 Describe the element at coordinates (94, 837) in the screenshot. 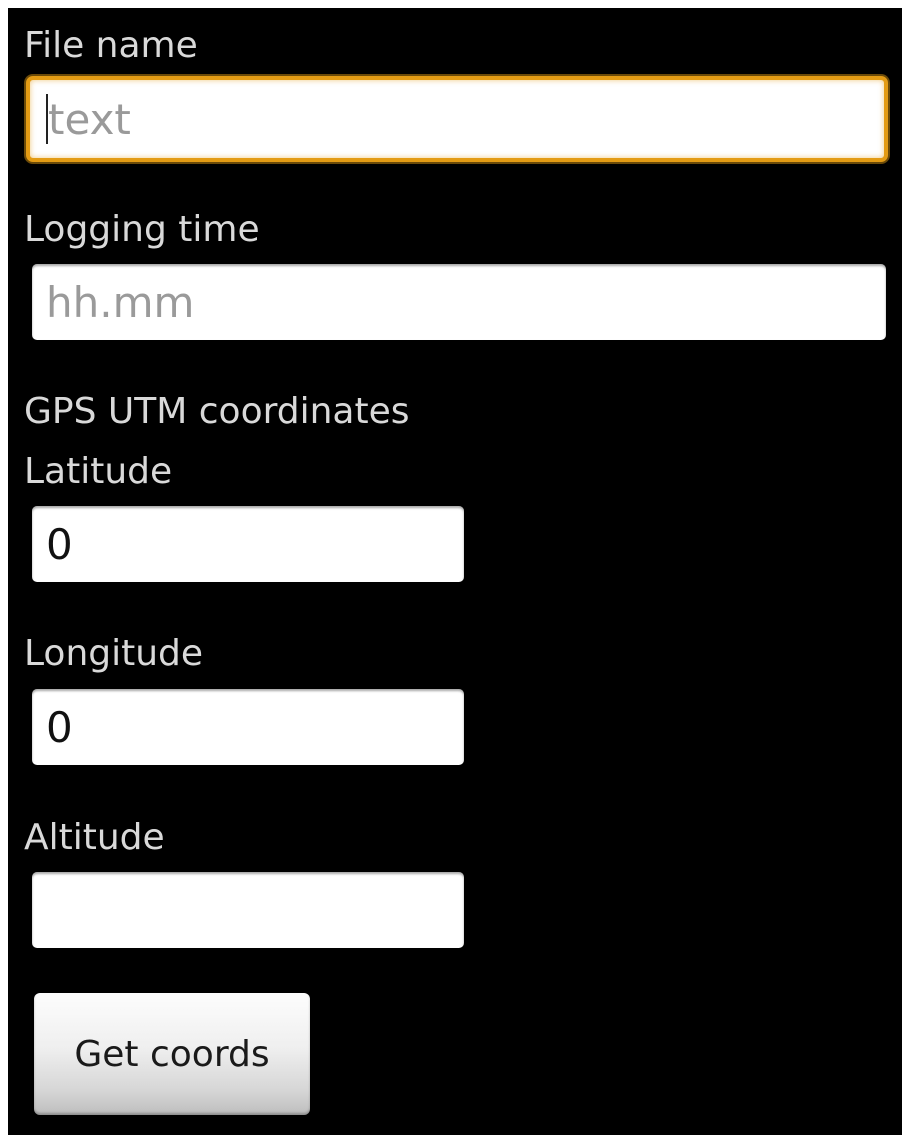

I see `altitude-label: Altitude` at that location.